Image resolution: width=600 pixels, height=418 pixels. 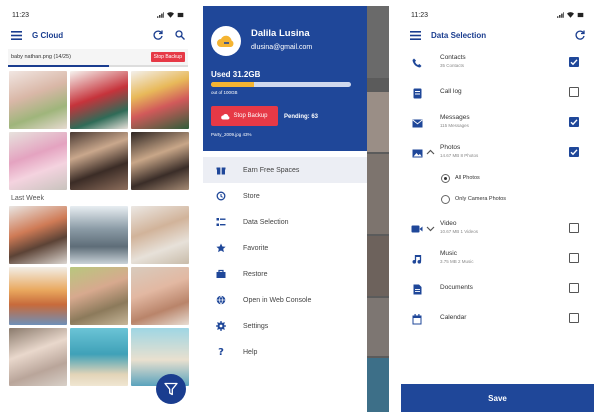 I want to click on data-row-music: Music 3.75 MB 2 Music, so click(x=497, y=259).